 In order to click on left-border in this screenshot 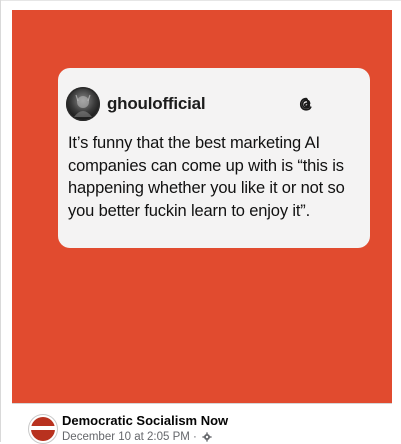, I will do `click(0, 221)`.